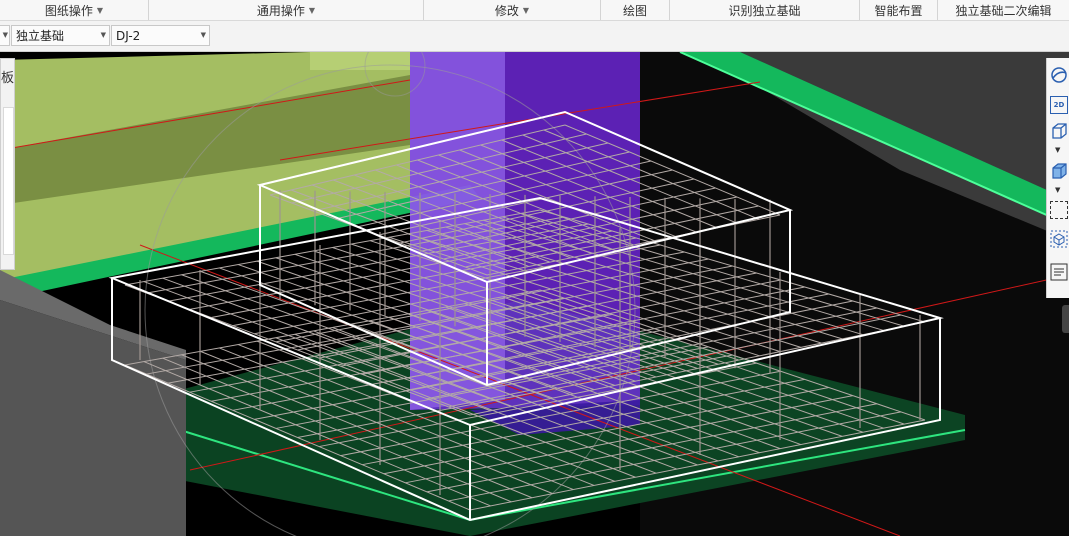 The image size is (1069, 536). What do you see at coordinates (1059, 105) in the screenshot?
I see `view-2d-icon: 2D` at bounding box center [1059, 105].